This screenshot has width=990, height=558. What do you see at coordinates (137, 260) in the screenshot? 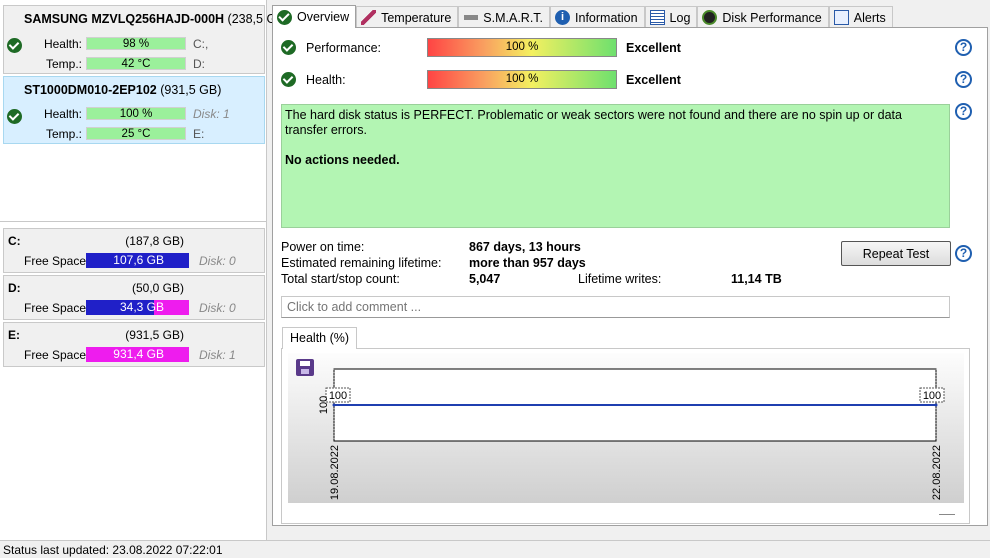
I see `free-space-bar: 107,6 GB` at bounding box center [137, 260].